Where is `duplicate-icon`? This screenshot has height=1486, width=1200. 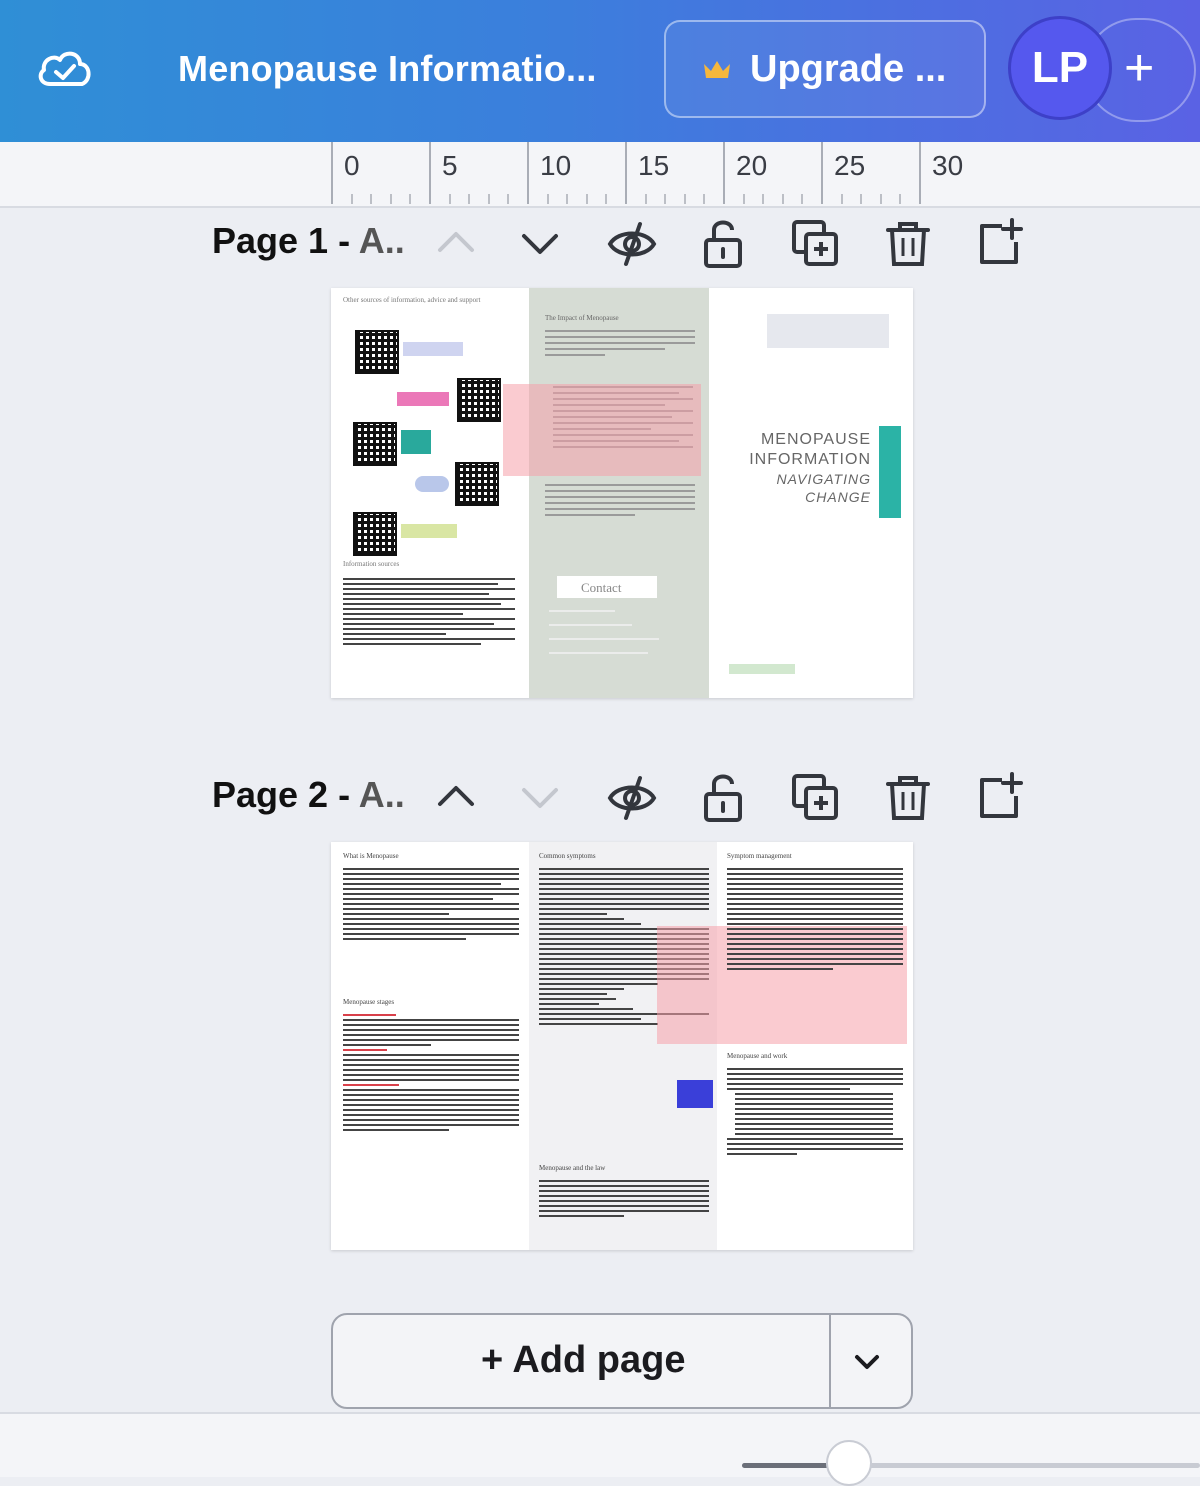 duplicate-icon is located at coordinates (815, 797).